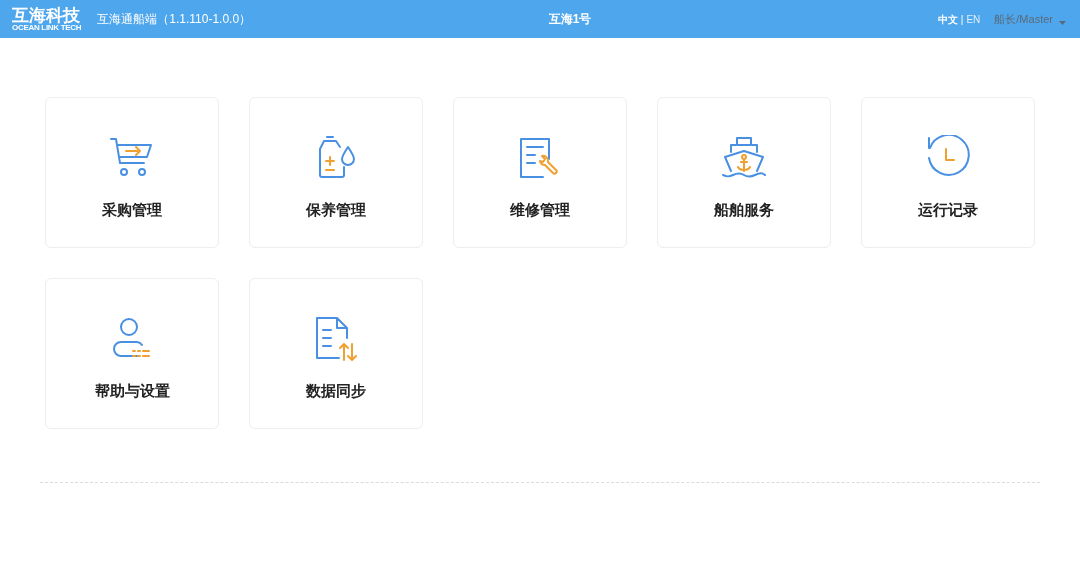  I want to click on module-tile: 船舶服务, so click(744, 172).